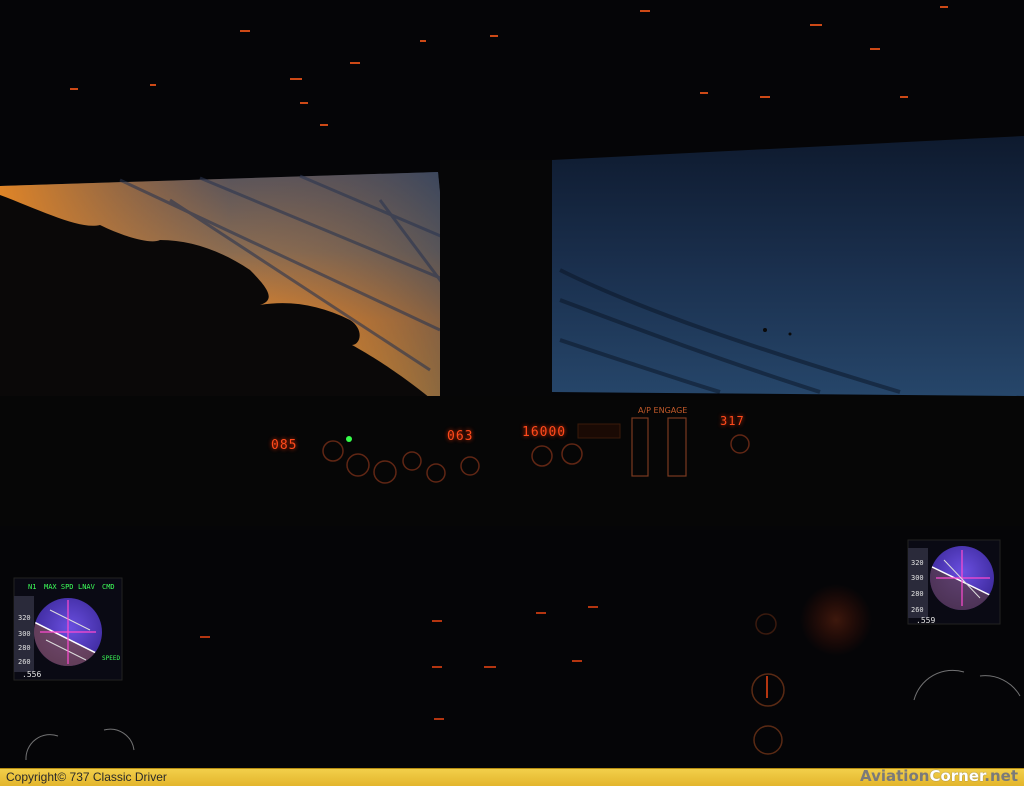 The image size is (1024, 786). What do you see at coordinates (926, 620) in the screenshot?
I see `right-pfd-mach: .559` at bounding box center [926, 620].